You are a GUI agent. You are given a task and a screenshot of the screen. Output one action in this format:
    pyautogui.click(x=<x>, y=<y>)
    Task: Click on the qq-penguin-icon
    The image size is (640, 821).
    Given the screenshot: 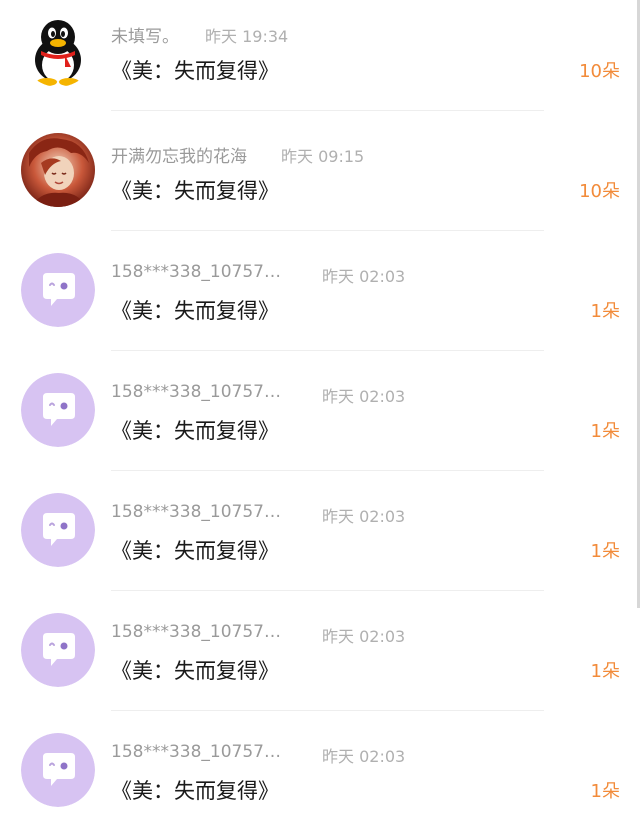 What is the action you would take?
    pyautogui.click(x=58, y=50)
    